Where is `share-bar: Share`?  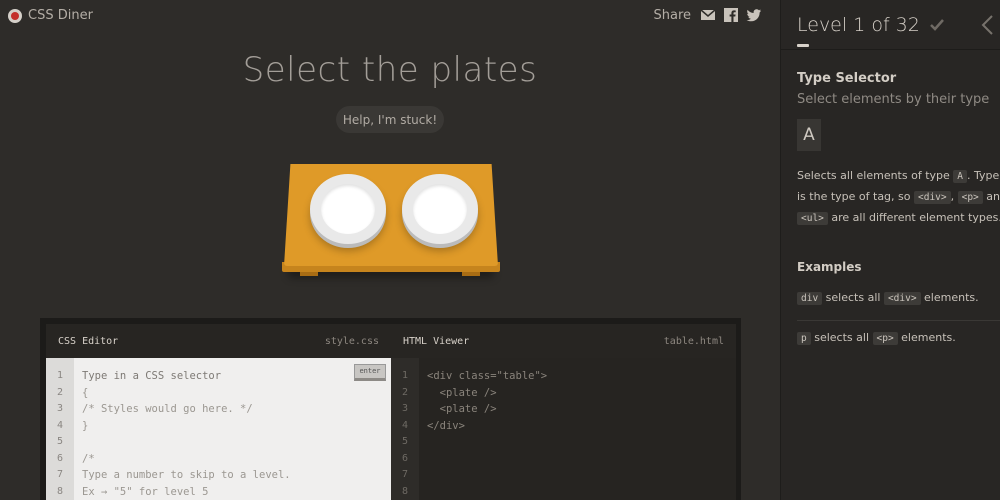 share-bar: Share is located at coordinates (707, 15).